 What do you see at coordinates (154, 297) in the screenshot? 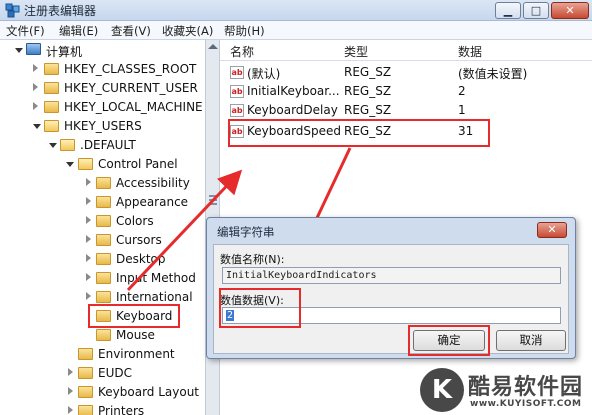
I see `tree-item-label: International` at bounding box center [154, 297].